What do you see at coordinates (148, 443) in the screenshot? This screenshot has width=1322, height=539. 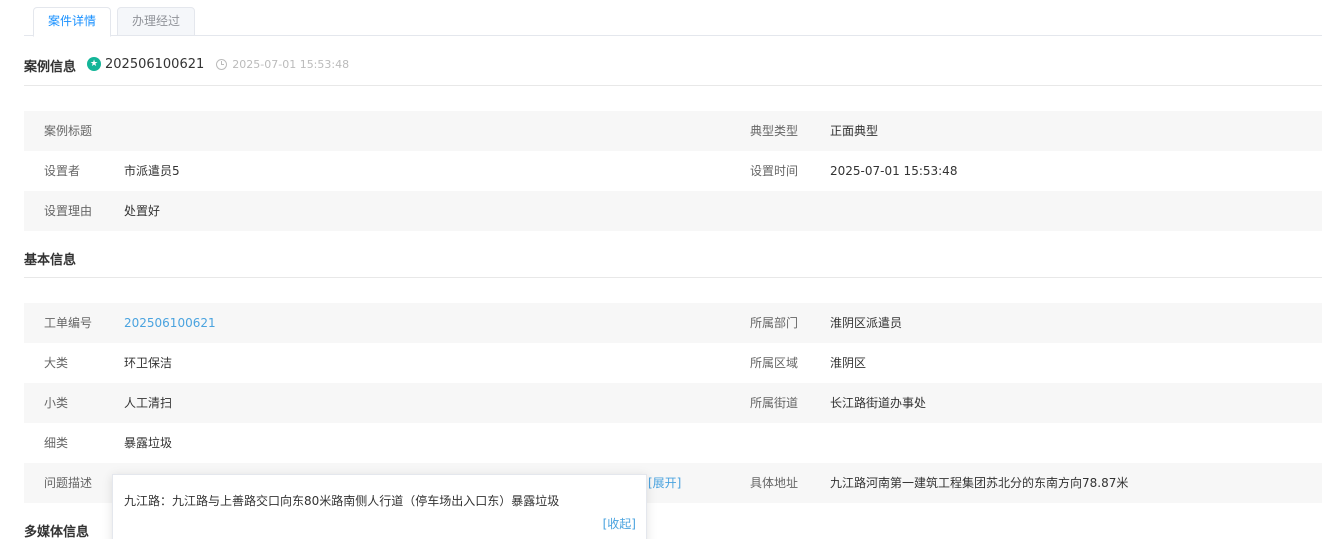 I see `field-value: 暴露垃圾` at bounding box center [148, 443].